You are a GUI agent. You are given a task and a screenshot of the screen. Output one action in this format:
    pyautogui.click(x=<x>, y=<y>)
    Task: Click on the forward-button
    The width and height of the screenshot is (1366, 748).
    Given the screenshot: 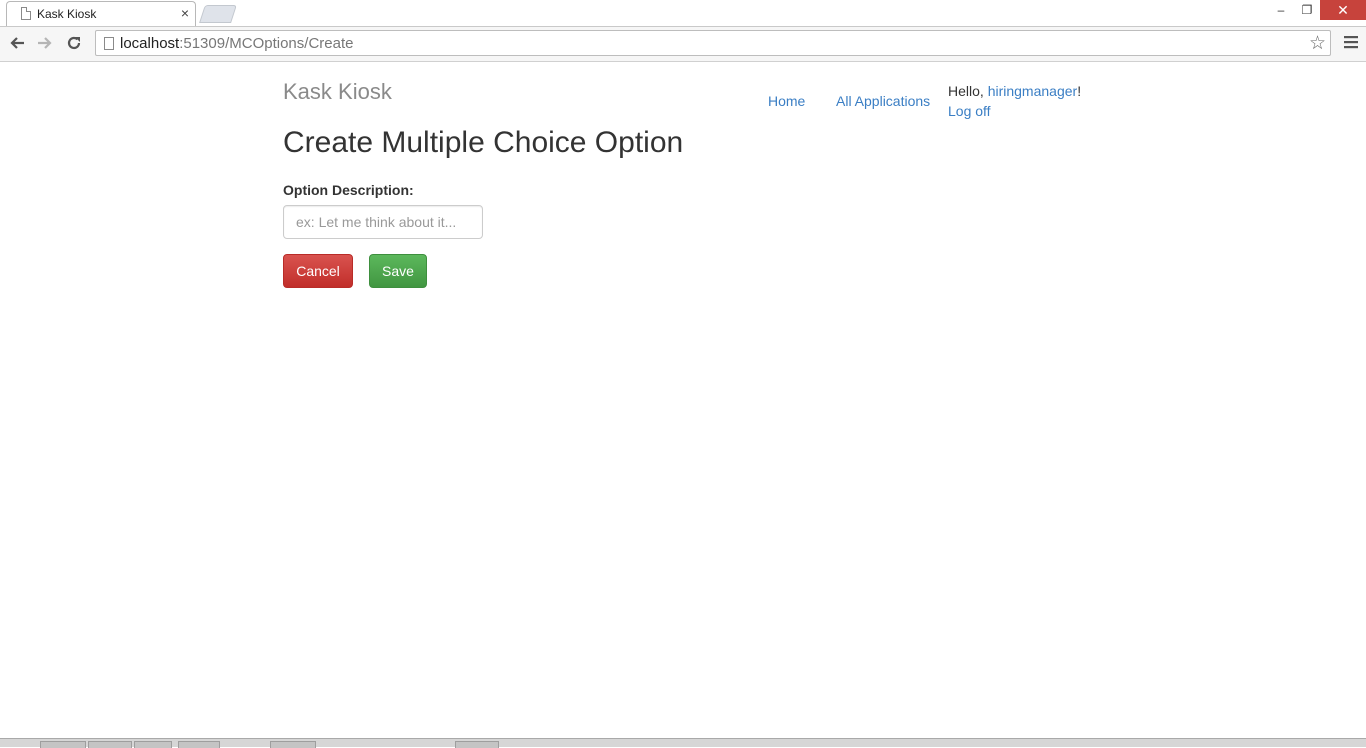 What is the action you would take?
    pyautogui.click(x=45, y=43)
    